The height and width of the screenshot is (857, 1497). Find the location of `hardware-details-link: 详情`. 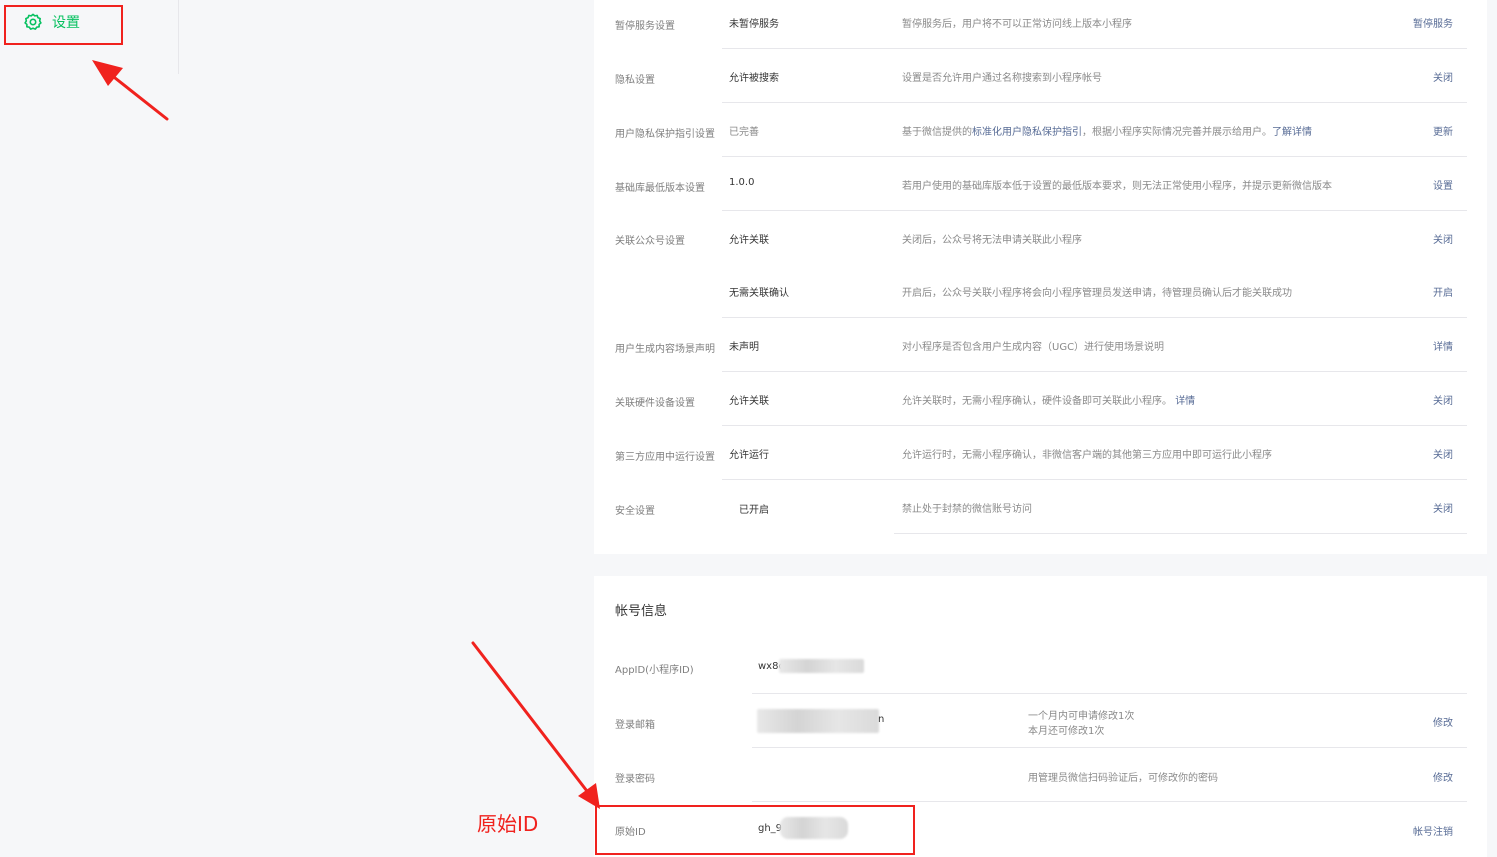

hardware-details-link: 详情 is located at coordinates (1185, 401).